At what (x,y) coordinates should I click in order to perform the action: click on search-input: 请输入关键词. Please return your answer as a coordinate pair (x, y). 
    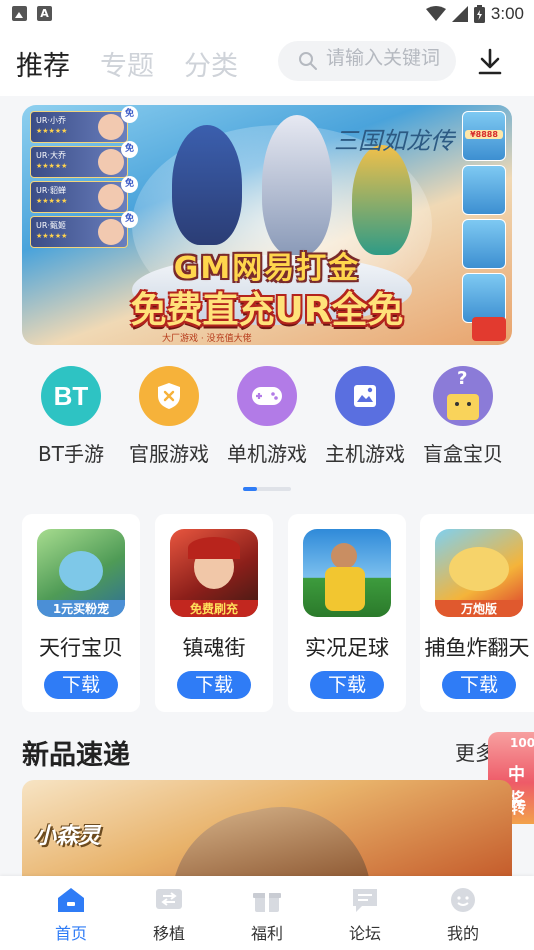
    Looking at the image, I should click on (367, 61).